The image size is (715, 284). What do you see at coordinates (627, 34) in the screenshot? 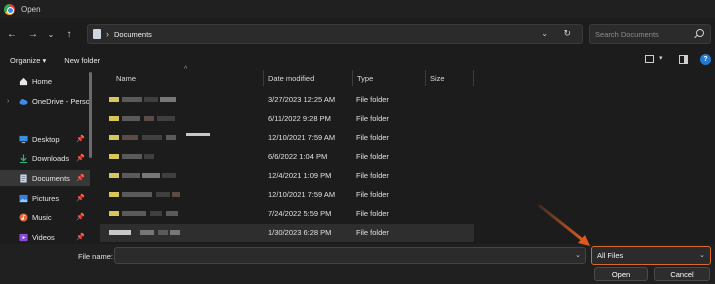
I see `search-placeholder: Search Documents` at bounding box center [627, 34].